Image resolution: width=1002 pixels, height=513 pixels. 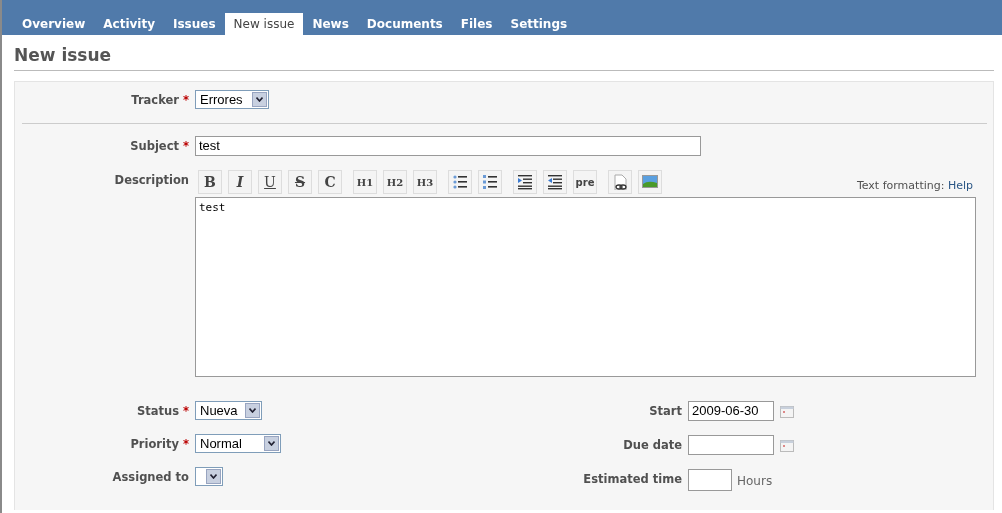 What do you see at coordinates (652, 445) in the screenshot?
I see `field-label: Due date` at bounding box center [652, 445].